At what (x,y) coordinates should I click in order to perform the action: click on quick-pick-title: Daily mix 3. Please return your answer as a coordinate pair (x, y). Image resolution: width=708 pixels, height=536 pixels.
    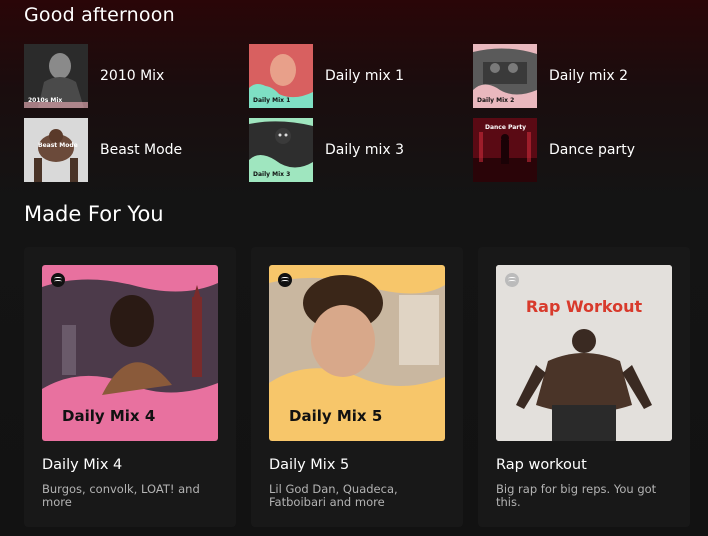
    Looking at the image, I should click on (365, 150).